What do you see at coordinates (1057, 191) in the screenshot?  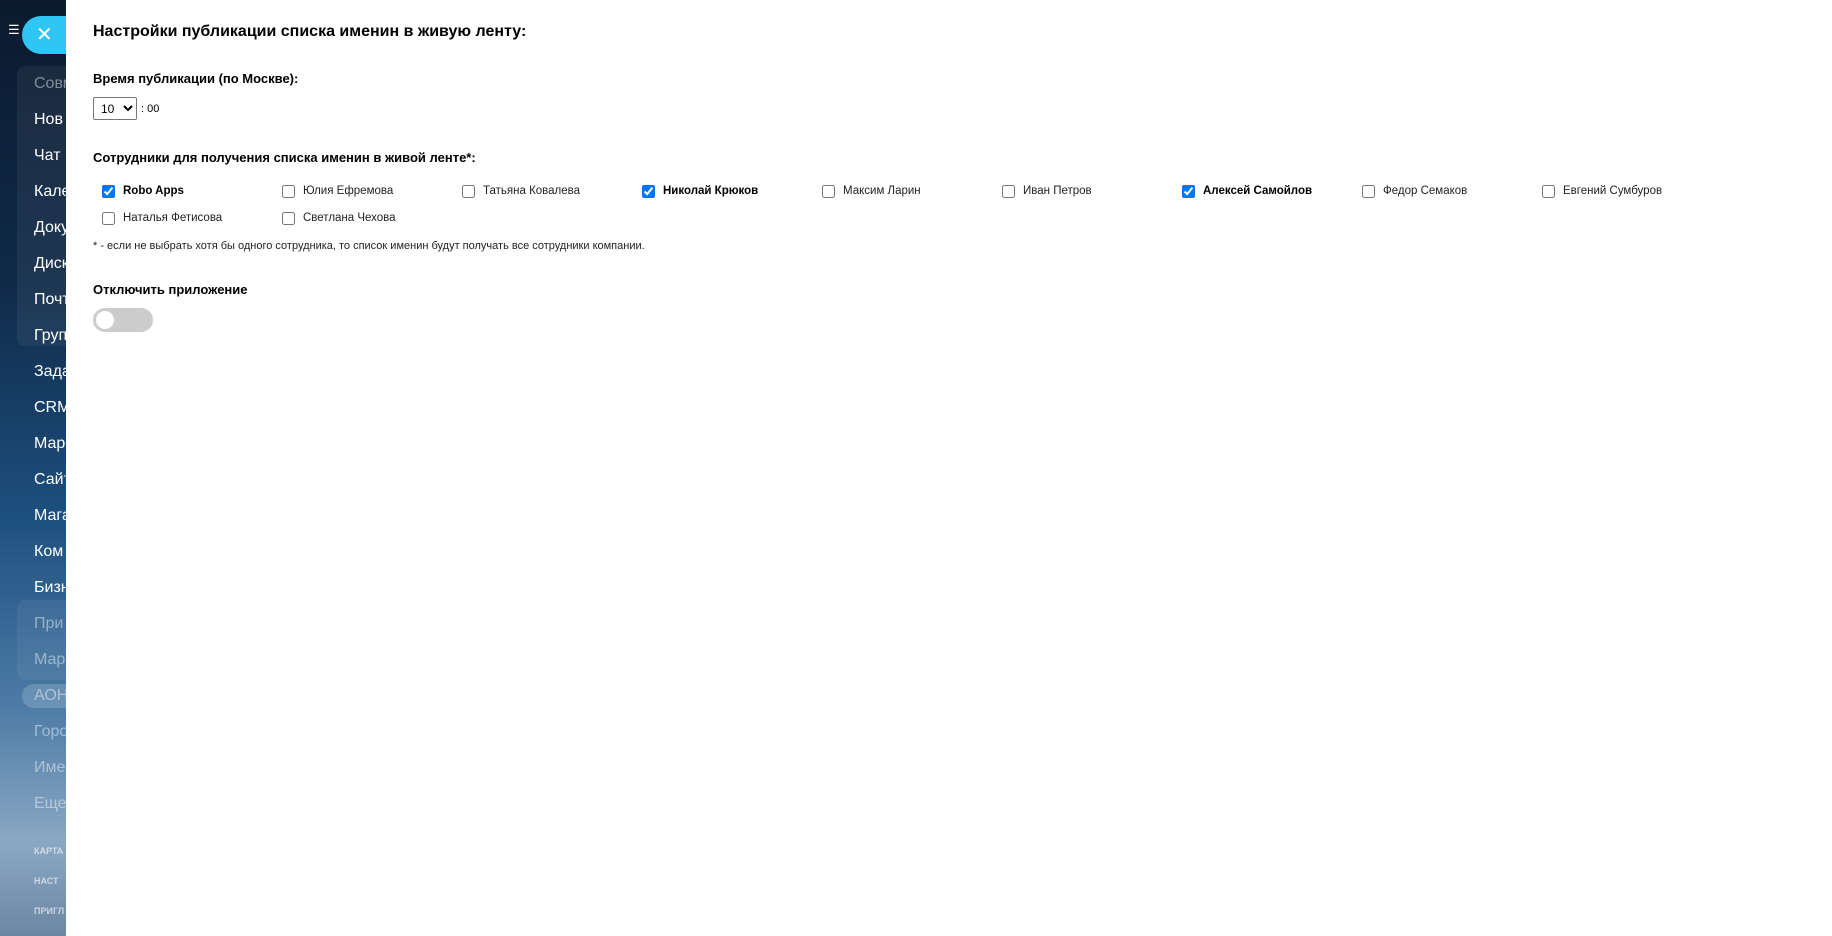 I see `employee-name: Иван Петров` at bounding box center [1057, 191].